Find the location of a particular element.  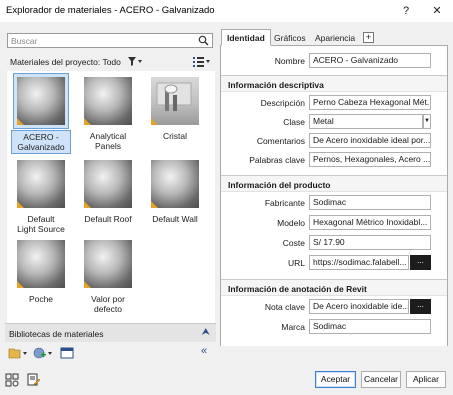

tab-graficos: Gráficos is located at coordinates (290, 38).